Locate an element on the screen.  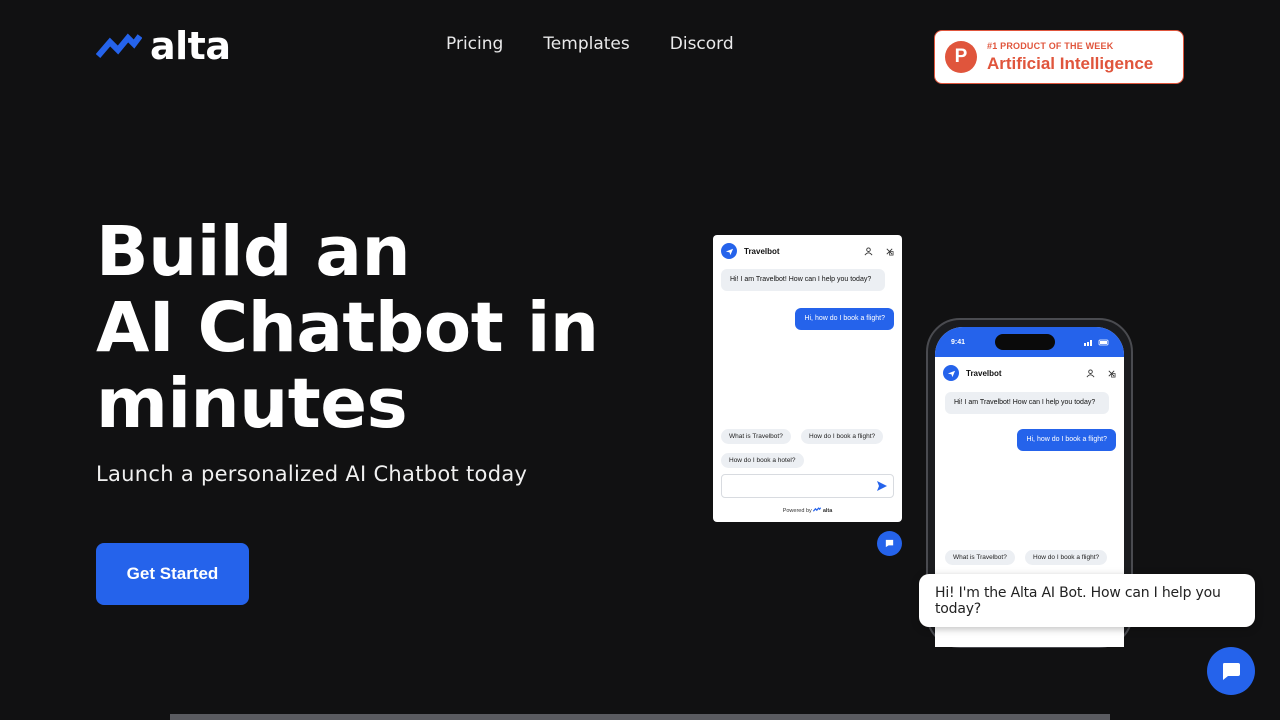
widget-suggestion-3: How do I book a hotel? is located at coordinates (762, 460).